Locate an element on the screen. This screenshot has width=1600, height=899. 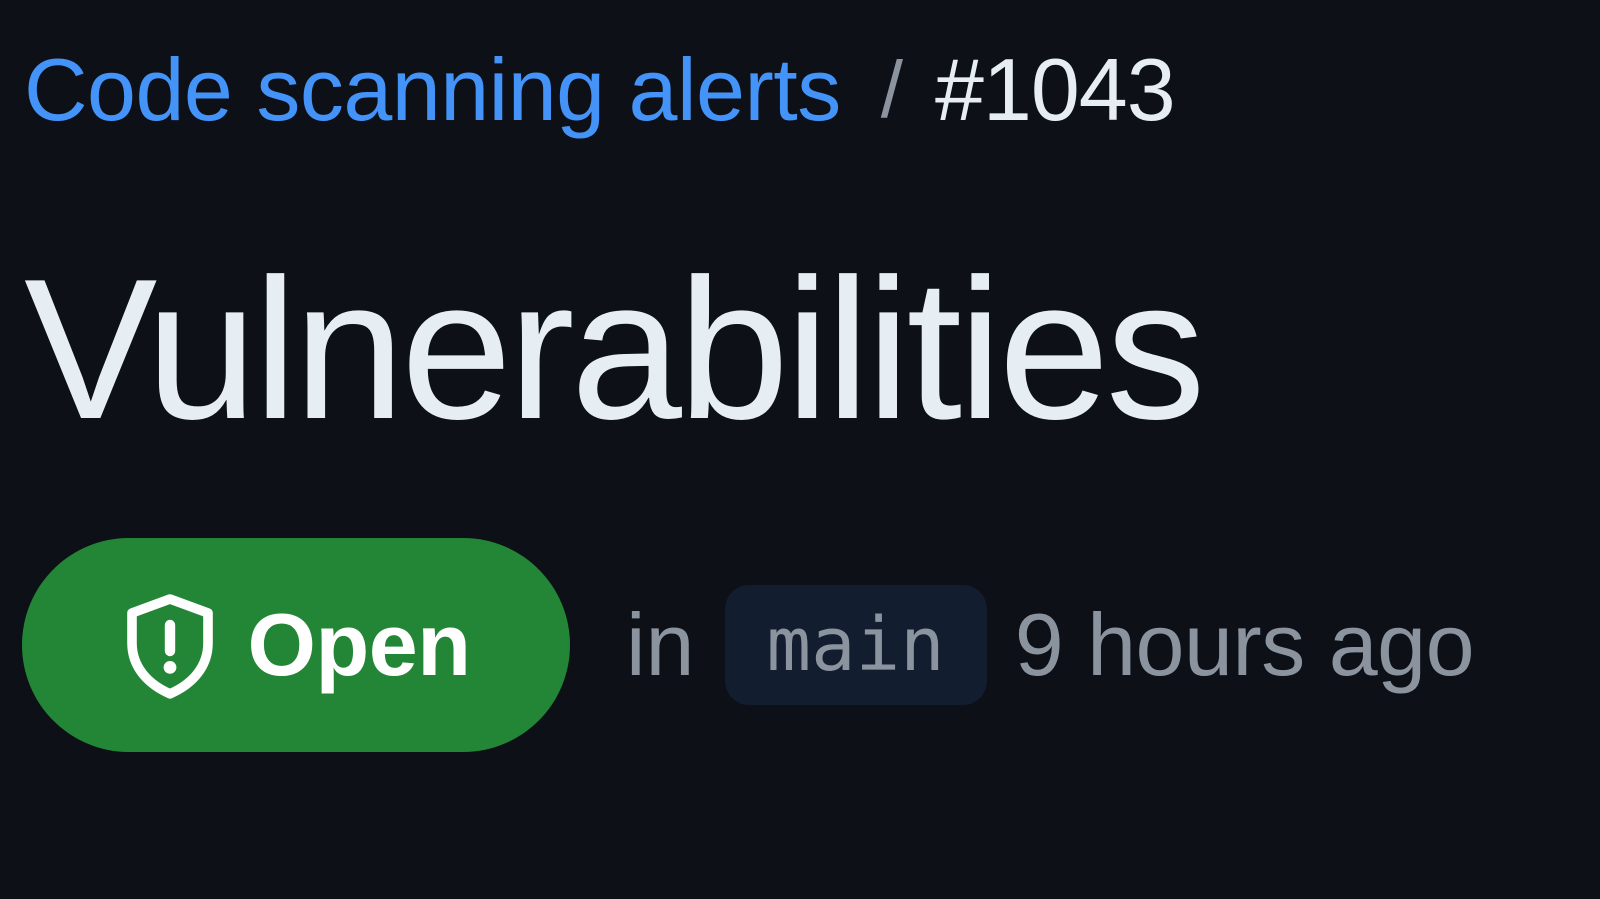
status-badge: Open is located at coordinates (296, 645).